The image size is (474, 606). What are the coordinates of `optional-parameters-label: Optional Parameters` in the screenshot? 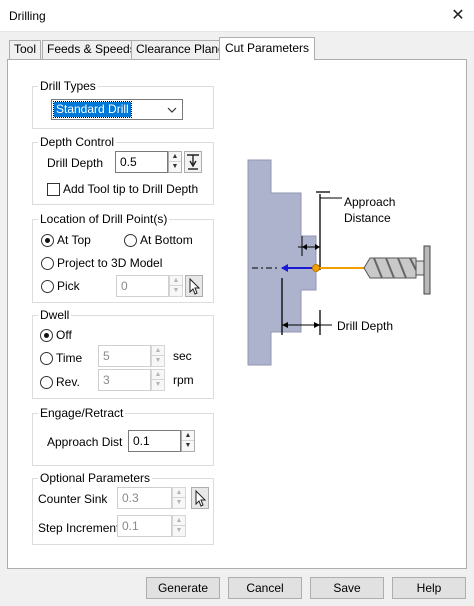 It's located at (95, 478).